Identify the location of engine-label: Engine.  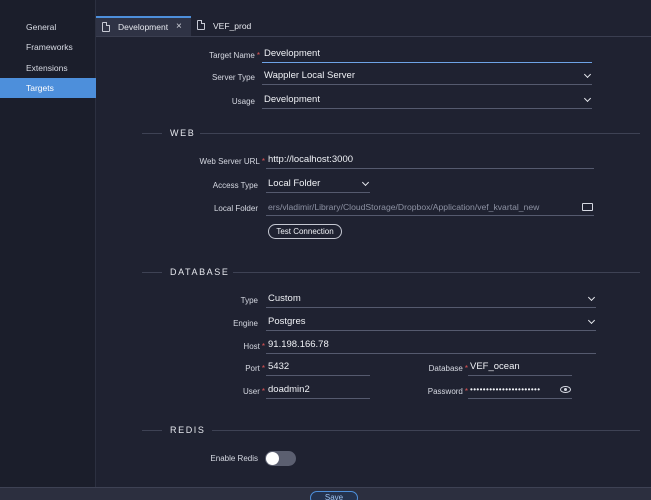
(245, 323).